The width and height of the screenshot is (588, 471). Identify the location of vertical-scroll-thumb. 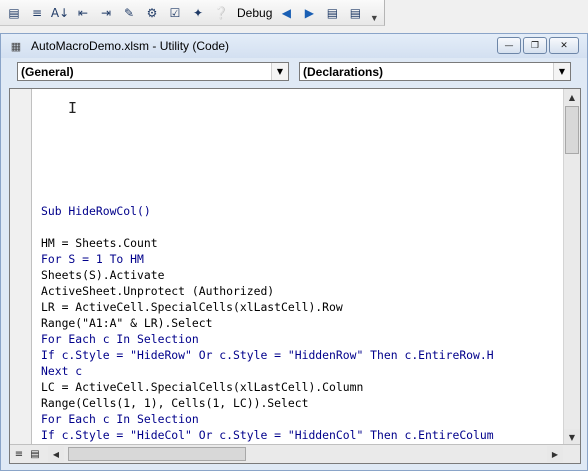
(572, 130).